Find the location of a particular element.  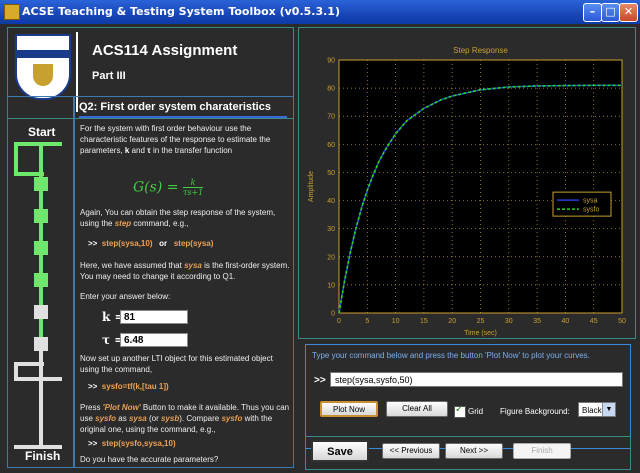

question-title: Q2: First order system charateristics is located at coordinates (183, 109).